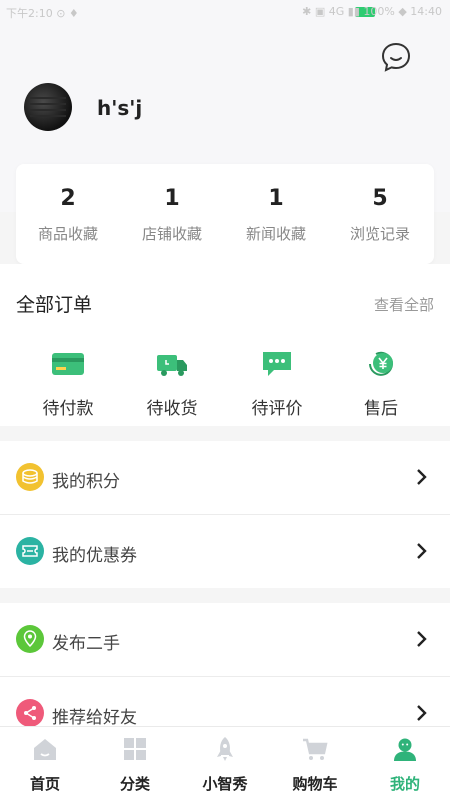  I want to click on order-label: 待付款, so click(68, 409).